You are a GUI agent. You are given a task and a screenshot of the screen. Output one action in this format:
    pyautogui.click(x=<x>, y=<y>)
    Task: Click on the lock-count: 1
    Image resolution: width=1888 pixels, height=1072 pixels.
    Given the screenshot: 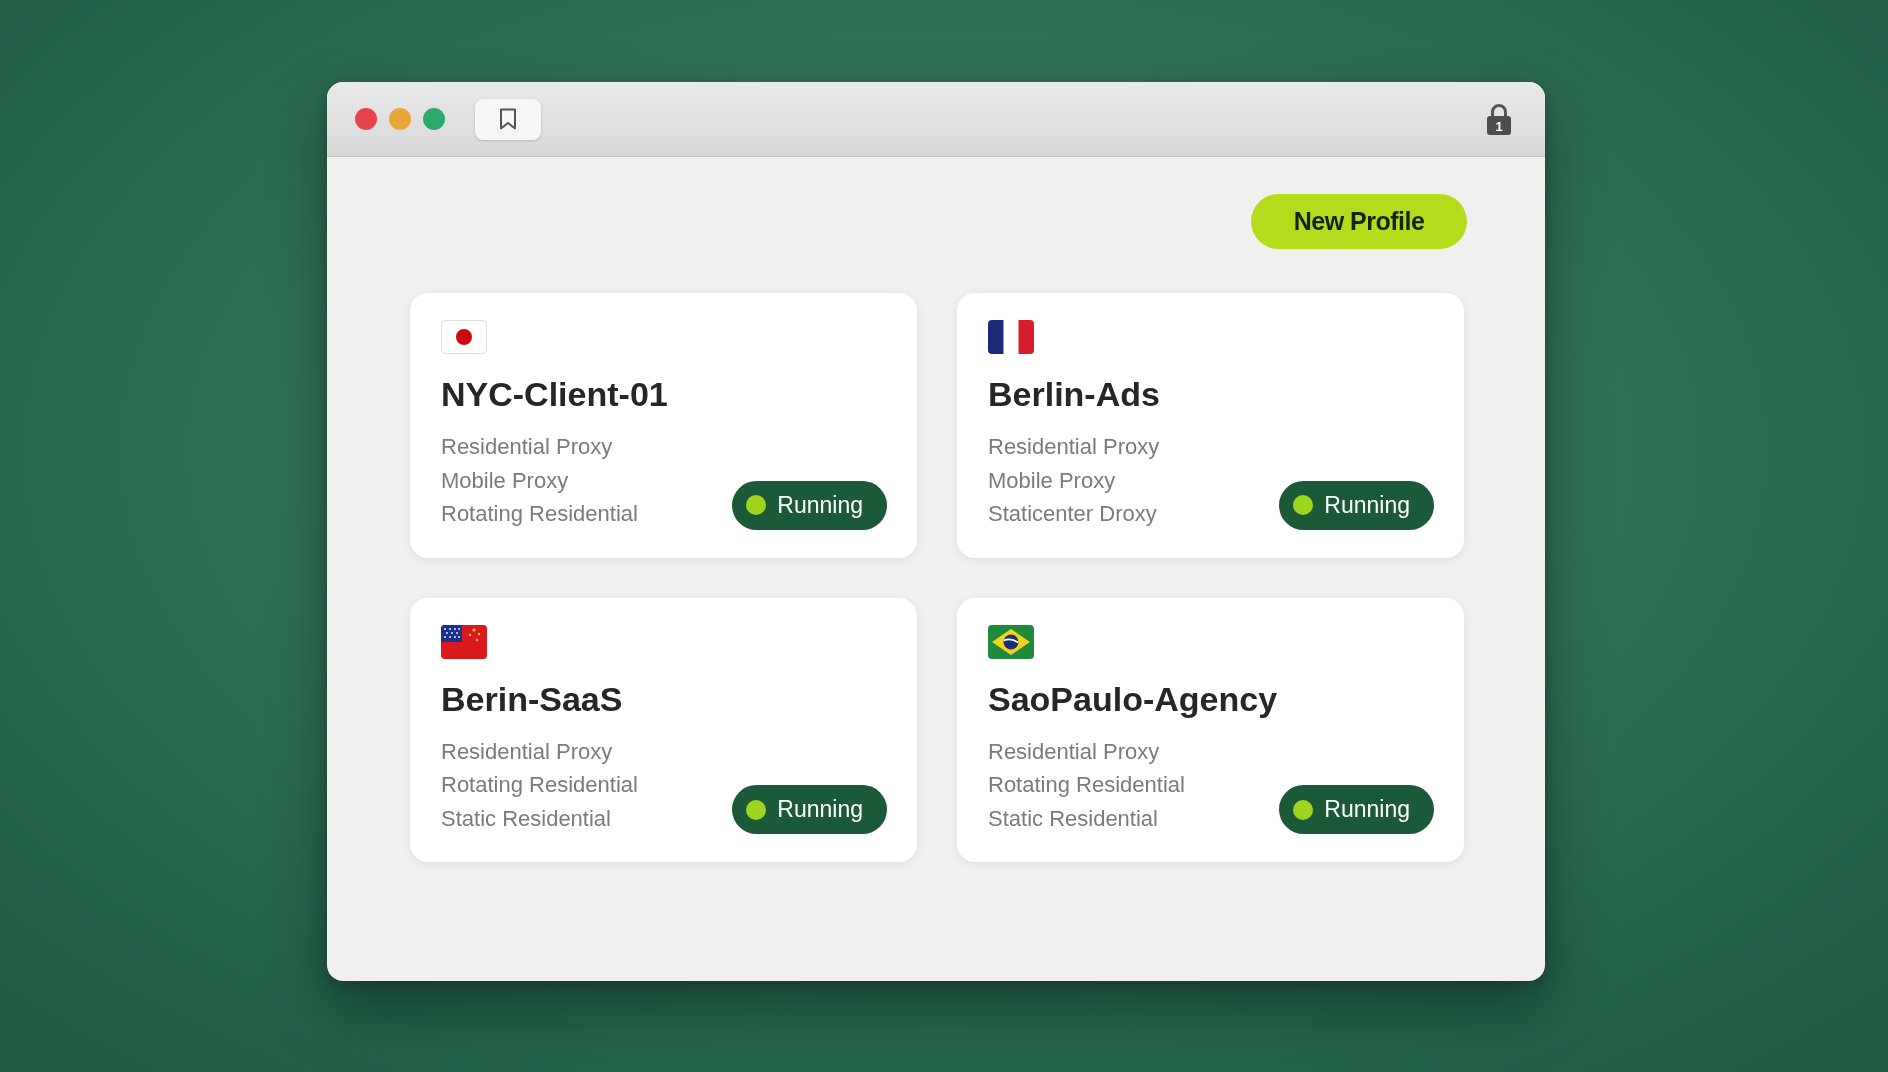 What is the action you would take?
    pyautogui.click(x=1499, y=126)
    